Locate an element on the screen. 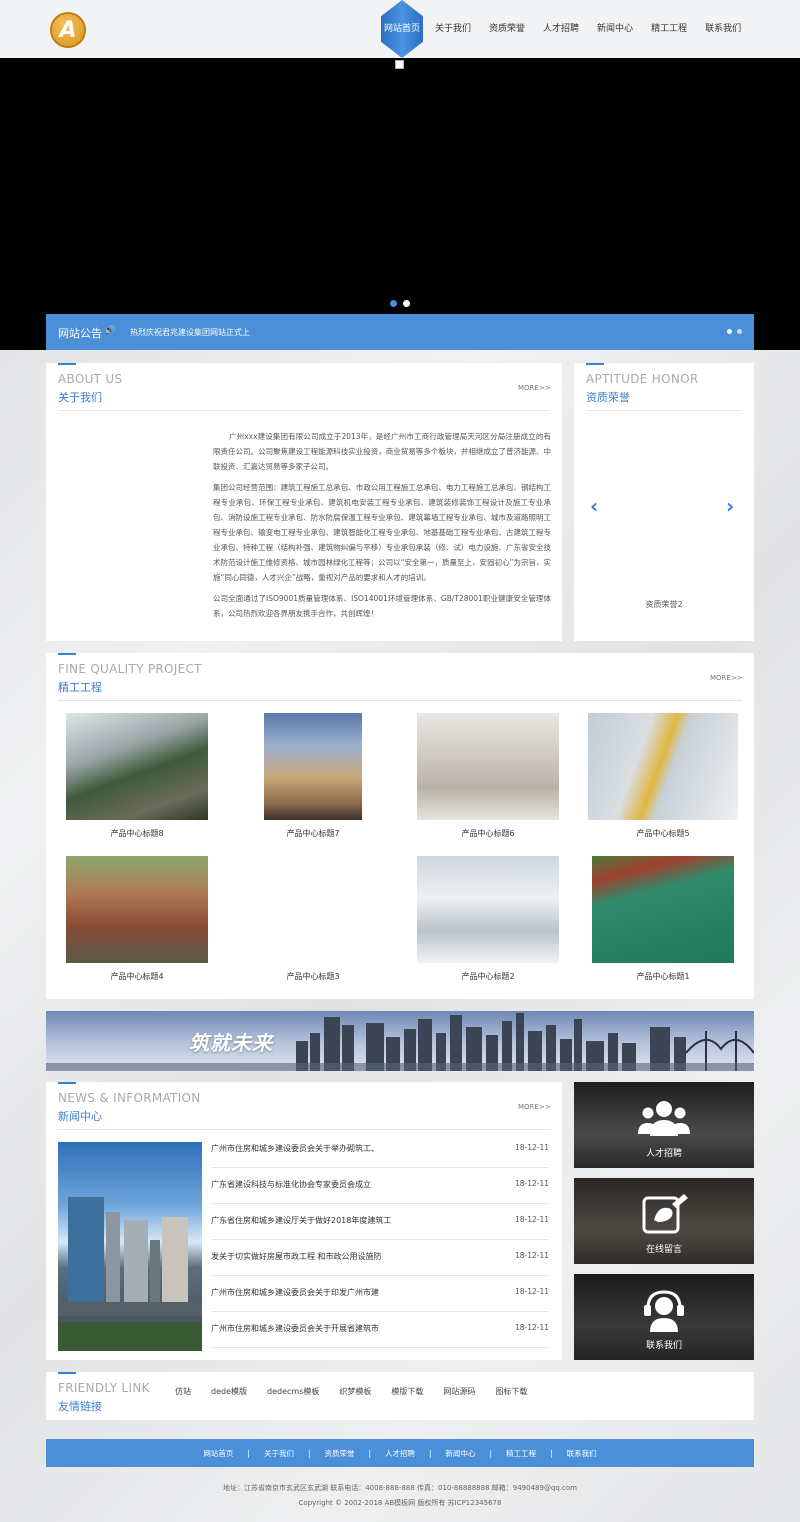  message-icon is located at coordinates (665, 1214).